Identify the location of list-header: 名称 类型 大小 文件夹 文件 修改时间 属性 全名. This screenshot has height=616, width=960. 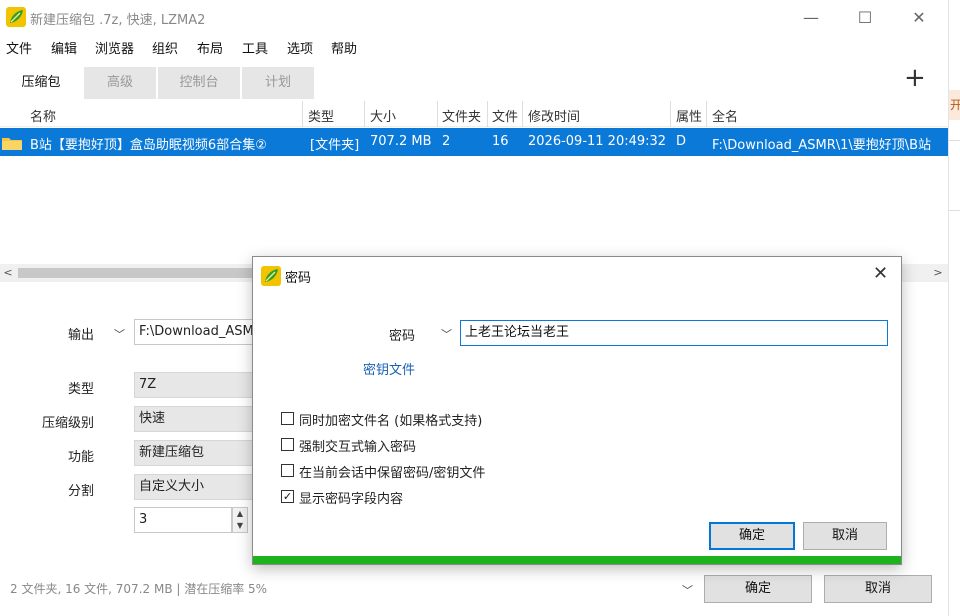
(474, 114).